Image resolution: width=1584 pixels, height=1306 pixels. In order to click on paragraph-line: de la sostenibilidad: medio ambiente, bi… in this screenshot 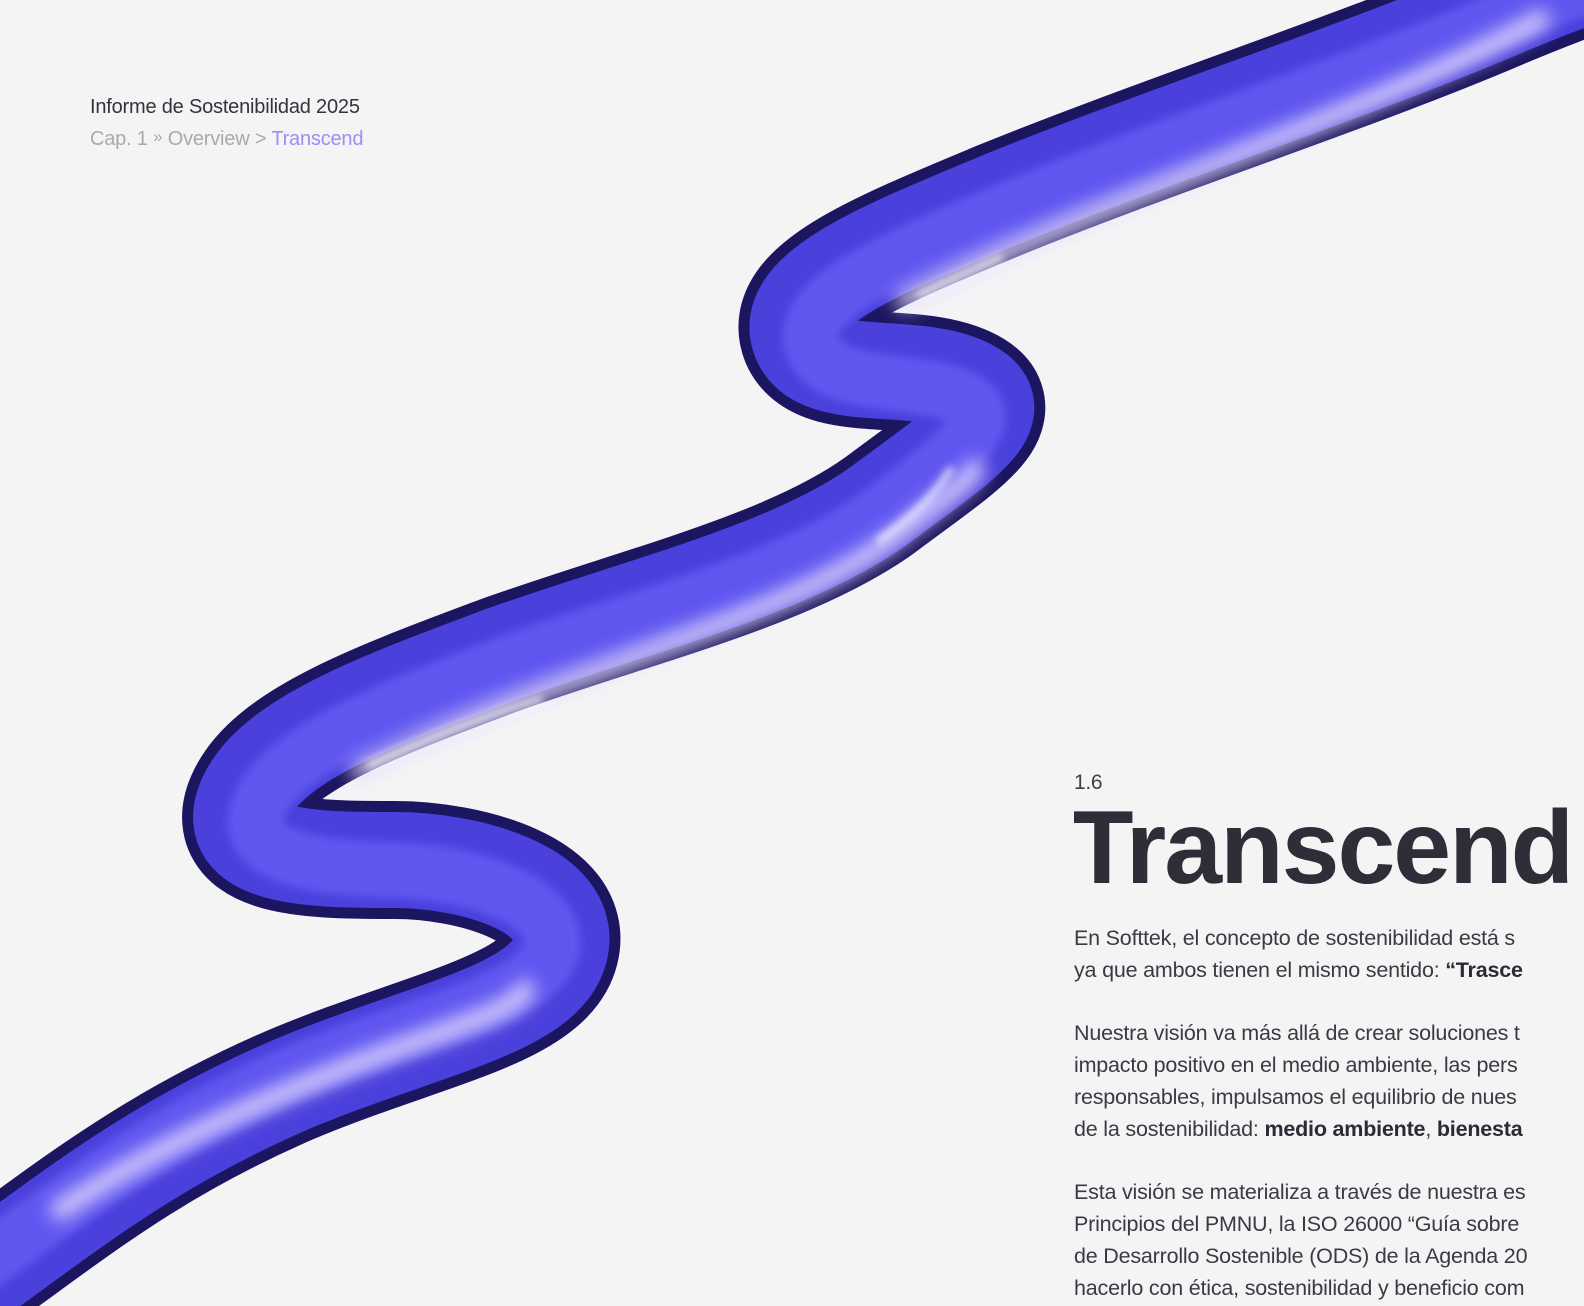, I will do `click(1298, 1129)`.